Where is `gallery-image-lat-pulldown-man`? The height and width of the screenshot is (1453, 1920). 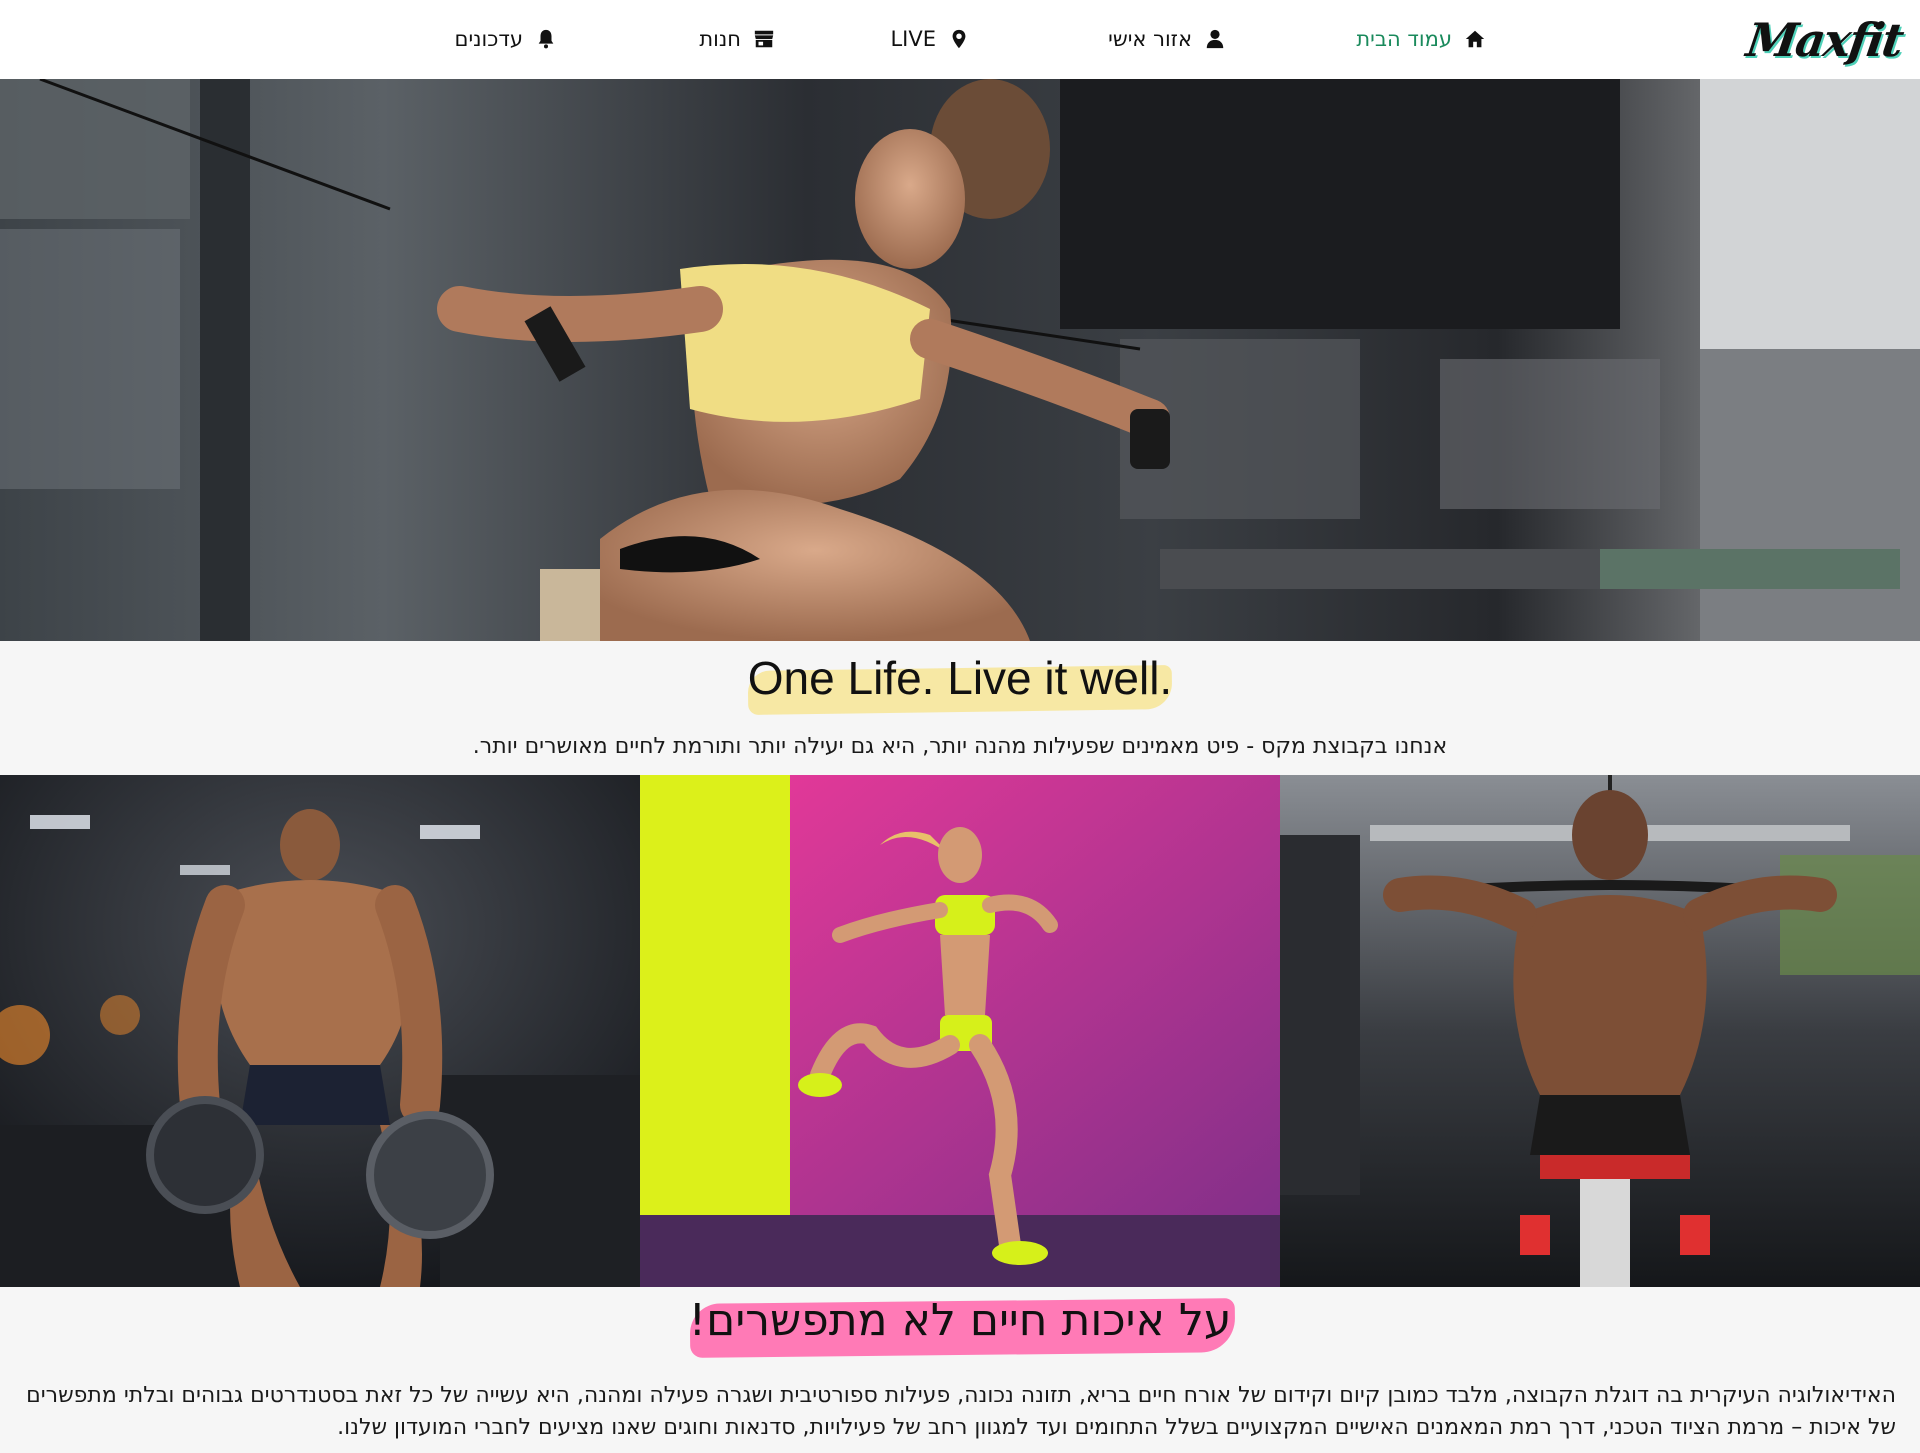 gallery-image-lat-pulldown-man is located at coordinates (1600, 1031).